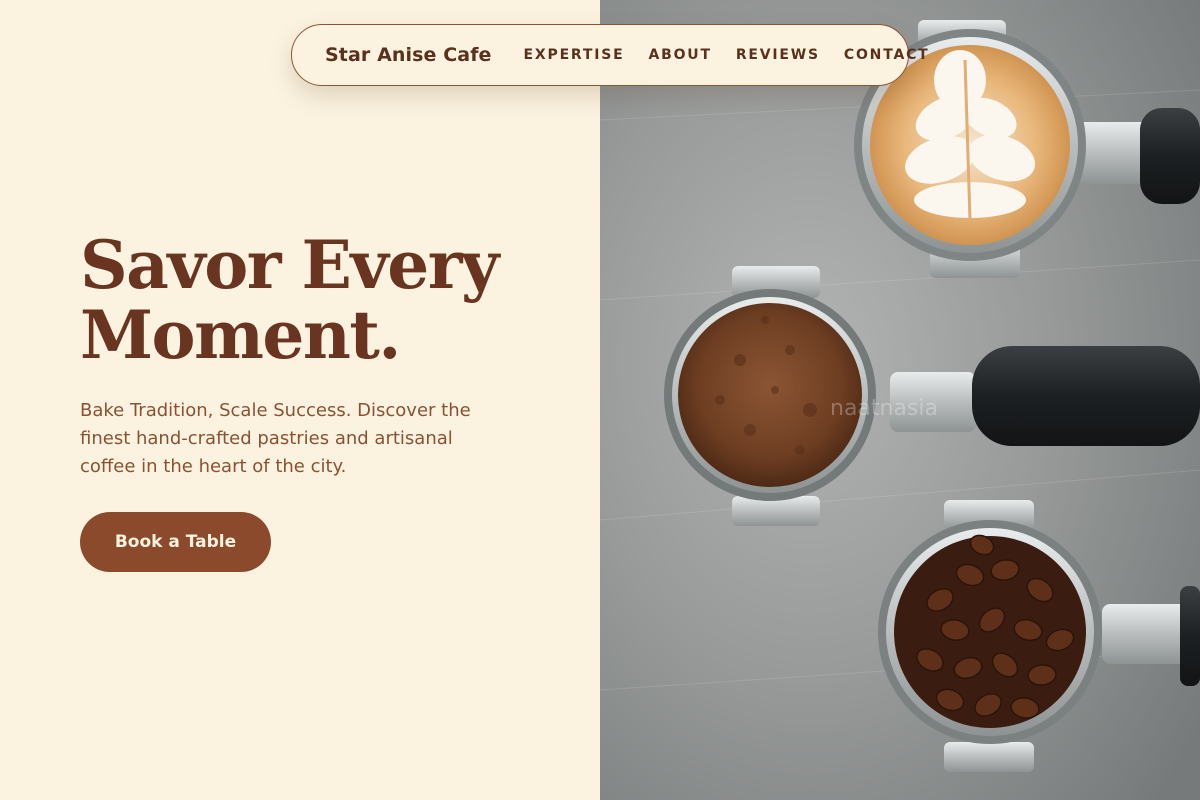 The image size is (1200, 800). What do you see at coordinates (289, 265) in the screenshot?
I see `hero-title-line-1: Savor Every` at bounding box center [289, 265].